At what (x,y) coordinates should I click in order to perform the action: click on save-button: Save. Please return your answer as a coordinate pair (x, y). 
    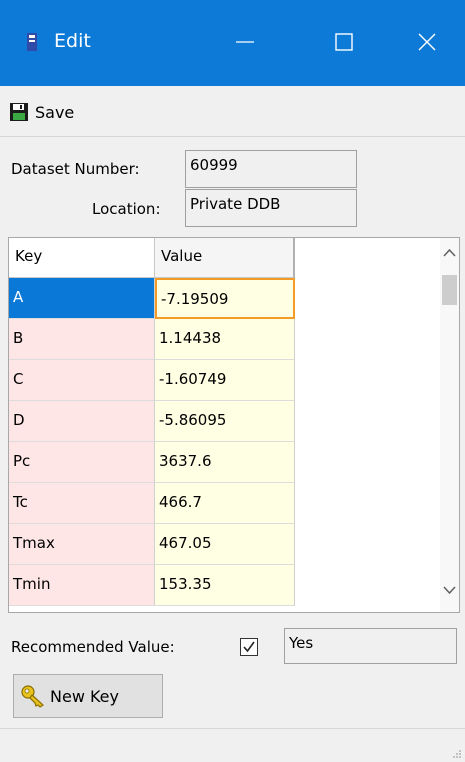
    Looking at the image, I should click on (41, 112).